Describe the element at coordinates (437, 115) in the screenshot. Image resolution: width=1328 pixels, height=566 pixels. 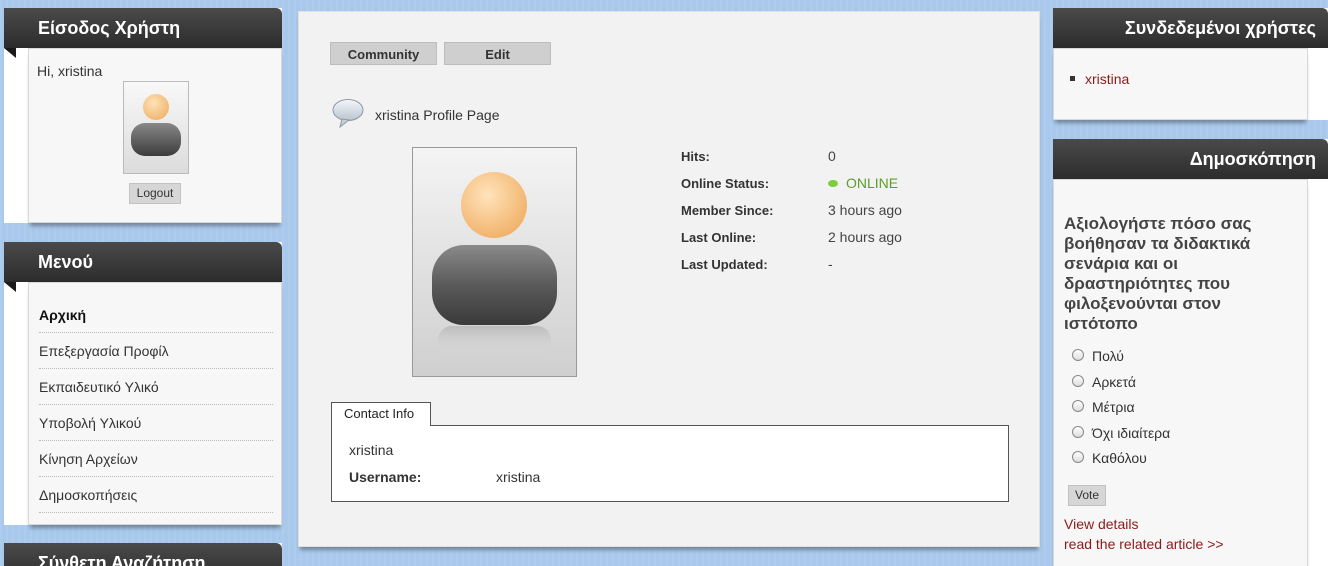
I see `profile-page-title: xristina Profile Page` at that location.